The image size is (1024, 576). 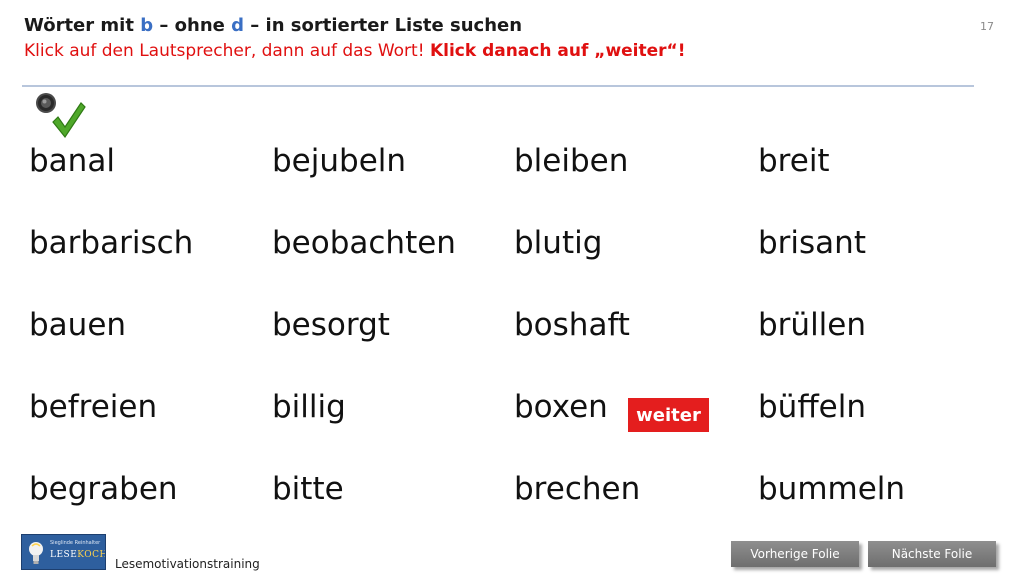 I want to click on title-text: – ohne, so click(x=192, y=25).